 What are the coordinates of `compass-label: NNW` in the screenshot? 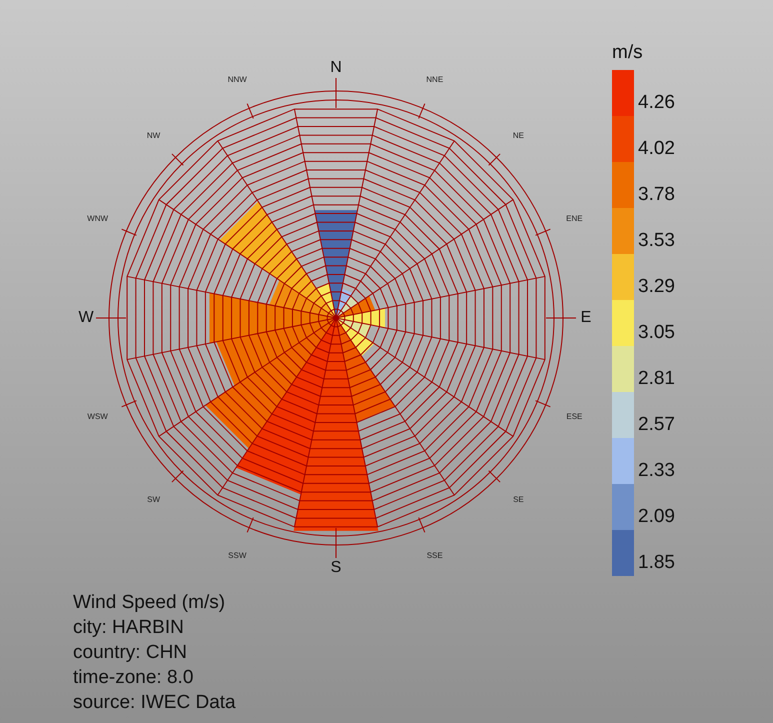 It's located at (237, 80).